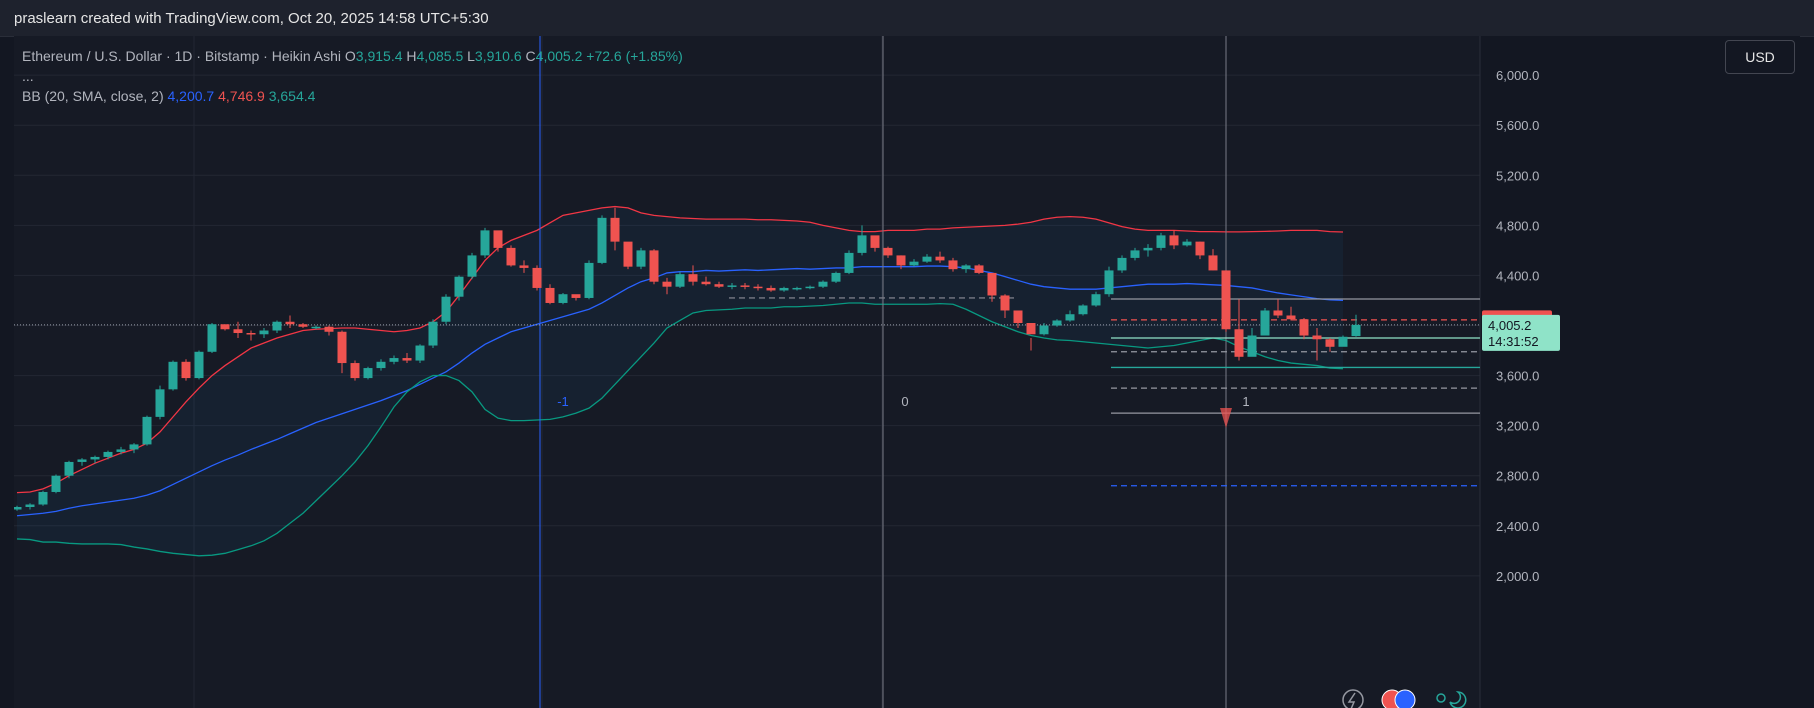 The height and width of the screenshot is (708, 1814). Describe the element at coordinates (1405, 698) in the screenshot. I see `flag-icon` at that location.